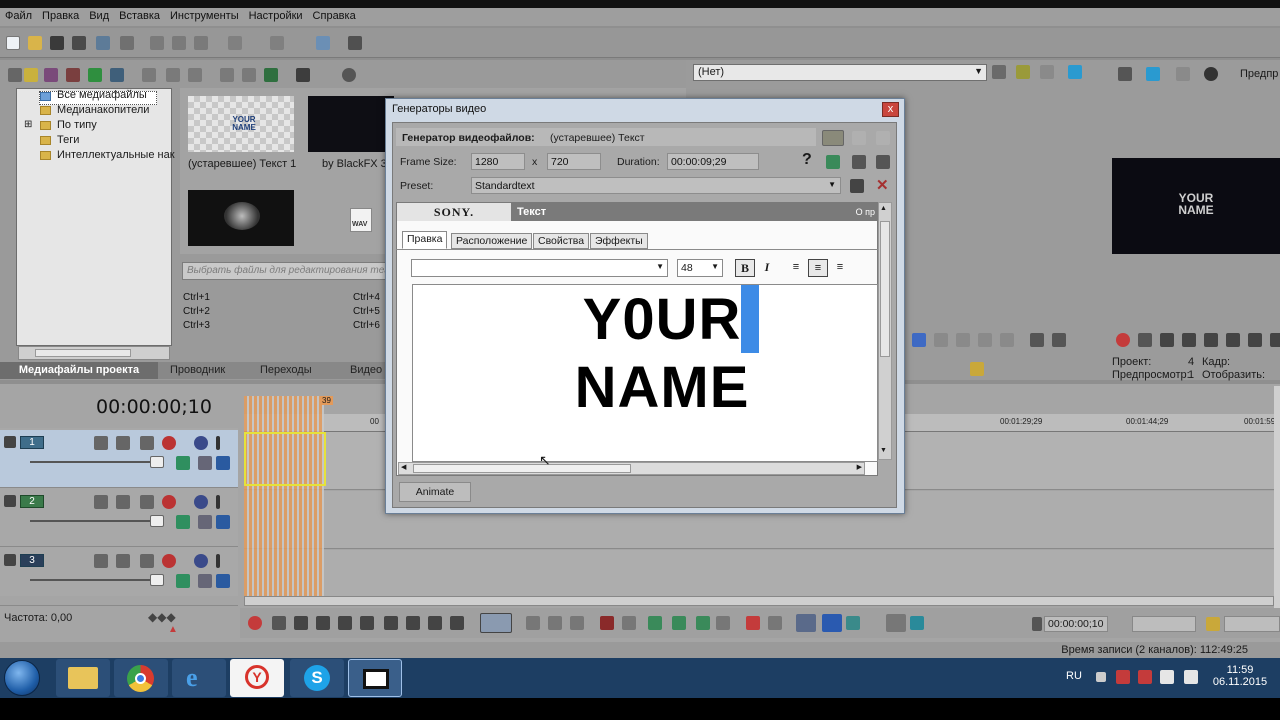  What do you see at coordinates (435, 492) in the screenshot?
I see `animate-button: Animate` at bounding box center [435, 492].